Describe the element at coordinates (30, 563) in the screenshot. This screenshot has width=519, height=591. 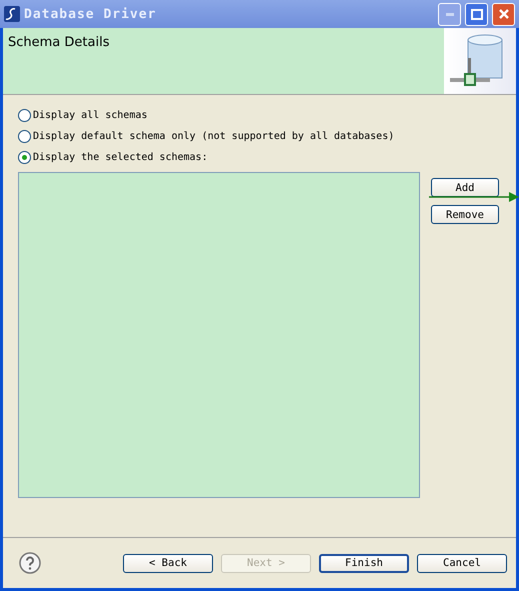
I see `help-icon` at that location.